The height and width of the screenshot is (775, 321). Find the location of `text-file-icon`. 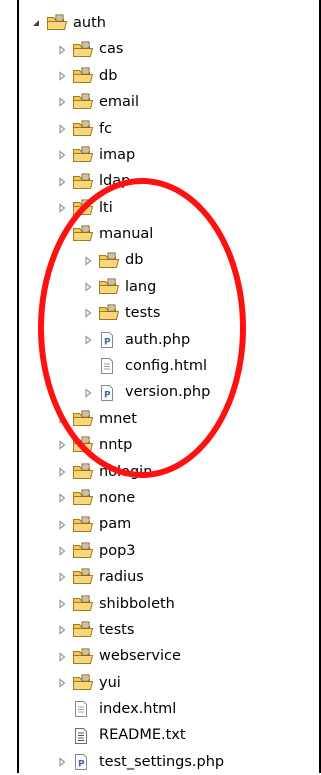

text-file-icon is located at coordinates (83, 736).